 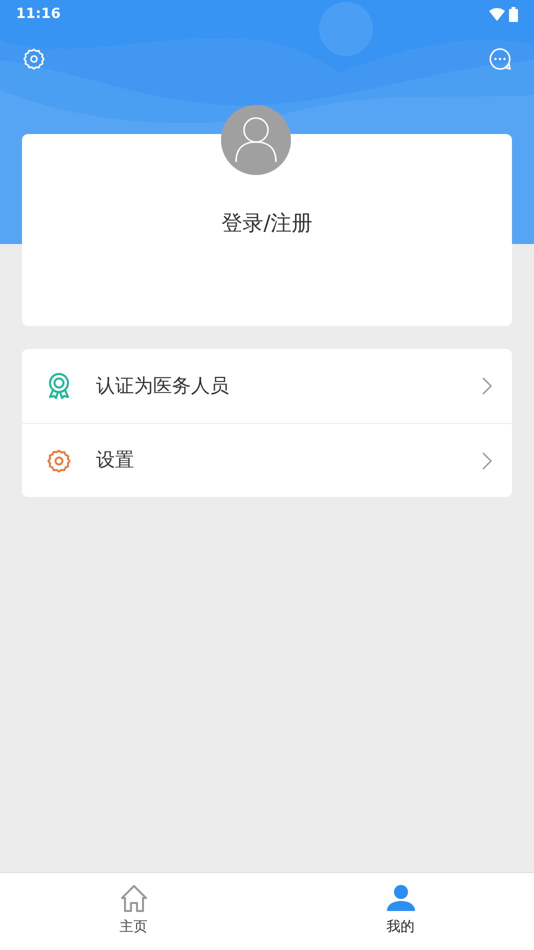 What do you see at coordinates (267, 386) in the screenshot?
I see `menu-item: 认证为医务人员` at bounding box center [267, 386].